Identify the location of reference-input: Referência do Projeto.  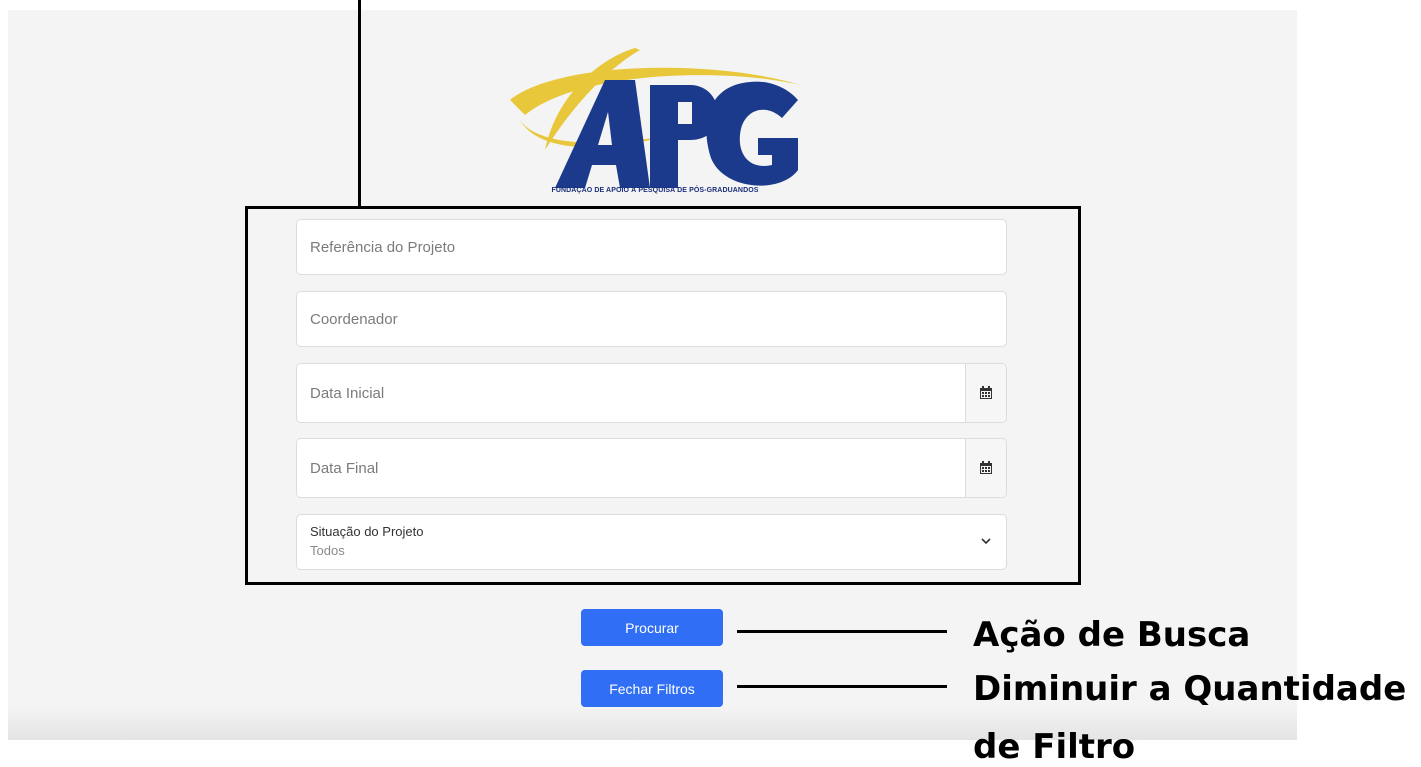
(651, 247).